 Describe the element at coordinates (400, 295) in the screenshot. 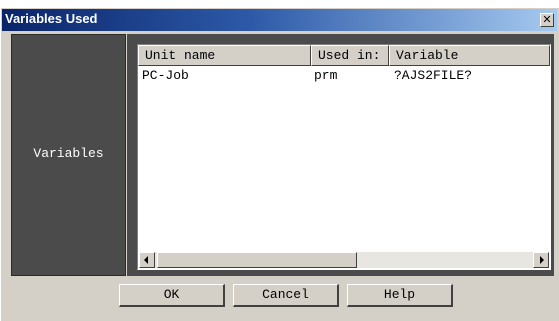

I see `help-button: Help` at that location.